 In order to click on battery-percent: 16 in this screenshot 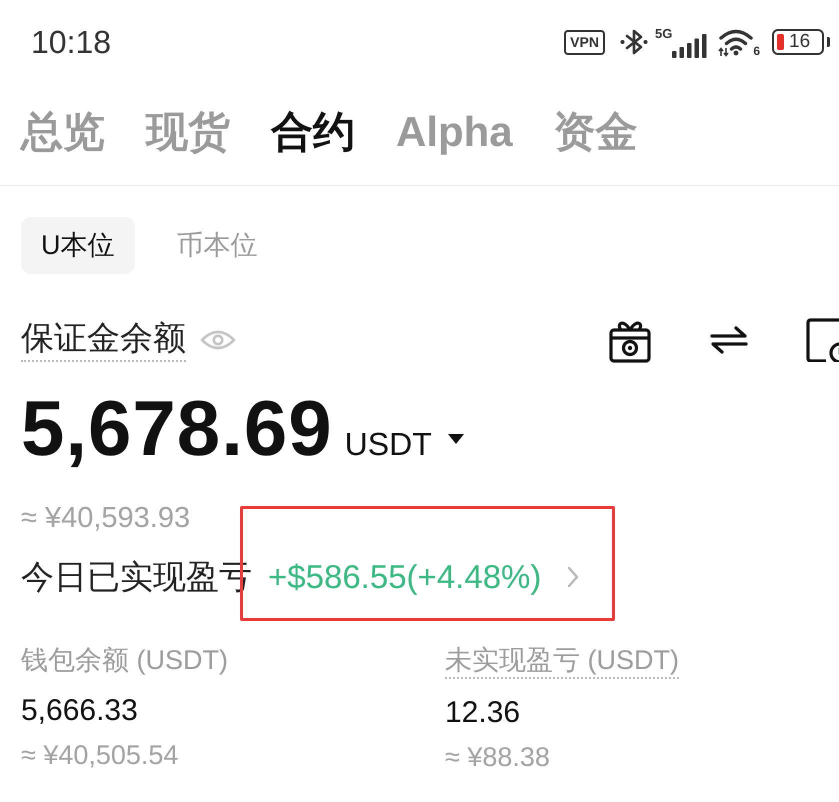, I will do `click(799, 42)`.